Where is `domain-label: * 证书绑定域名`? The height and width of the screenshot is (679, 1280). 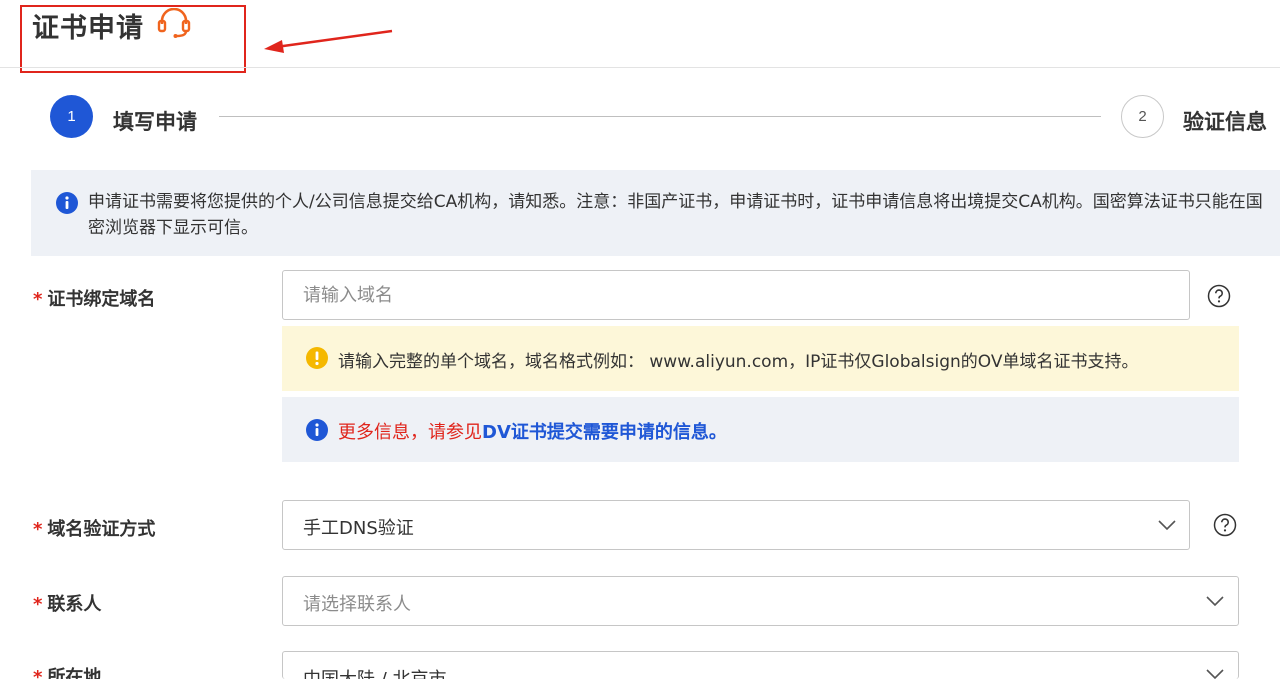 domain-label: * 证书绑定域名 is located at coordinates (94, 298).